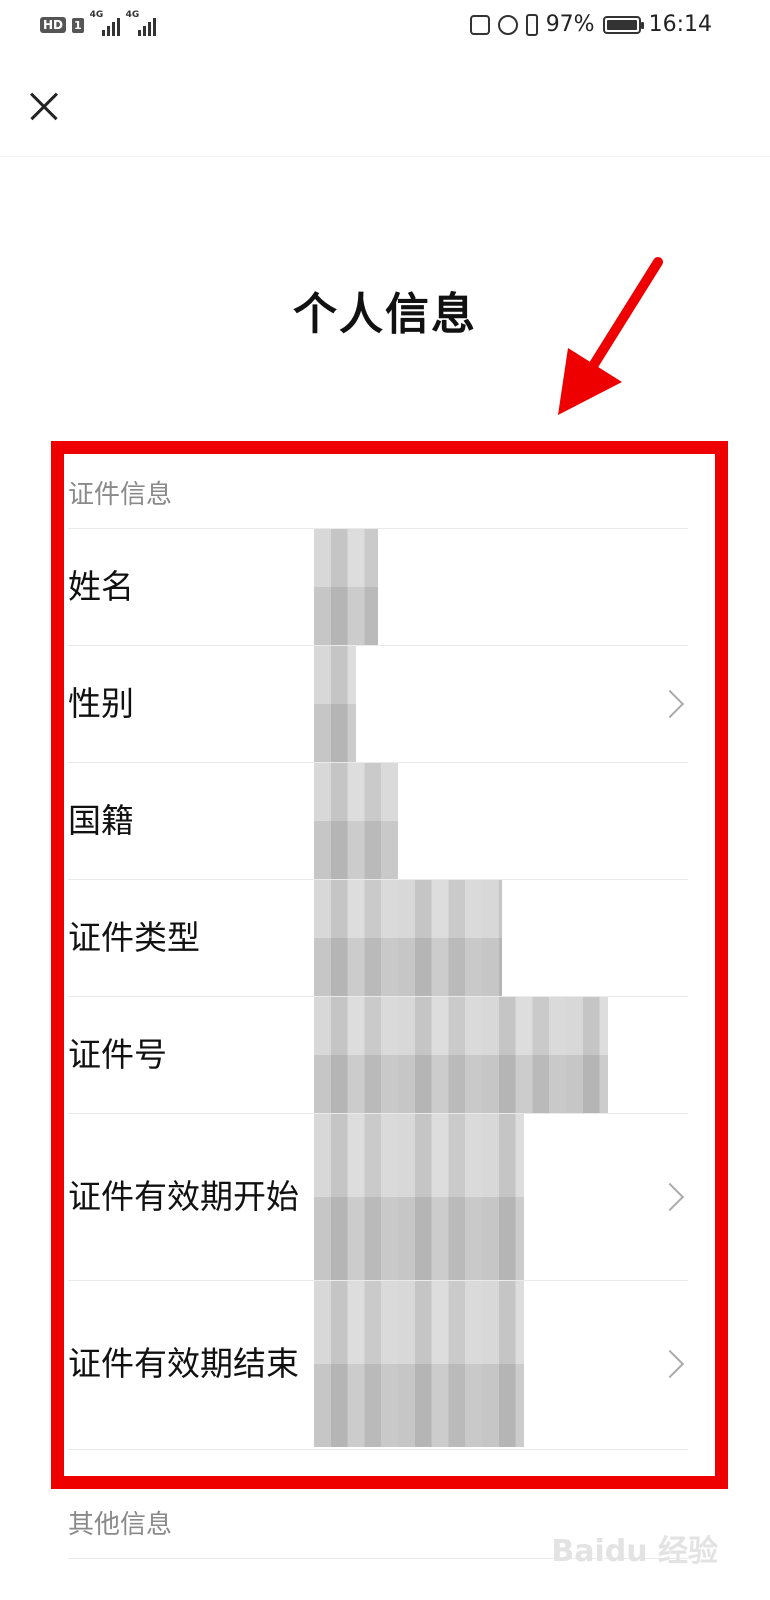 The image size is (770, 1600). What do you see at coordinates (117, 1054) in the screenshot?
I see `row-label-id-number: 证件号` at bounding box center [117, 1054].